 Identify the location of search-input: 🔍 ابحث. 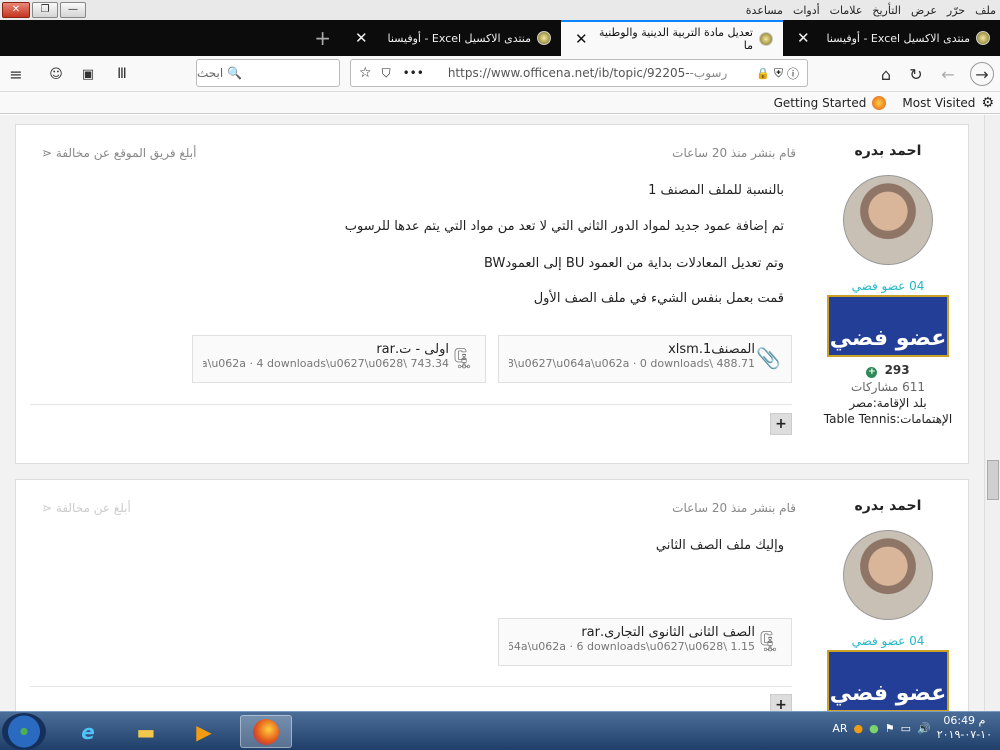
(268, 73).